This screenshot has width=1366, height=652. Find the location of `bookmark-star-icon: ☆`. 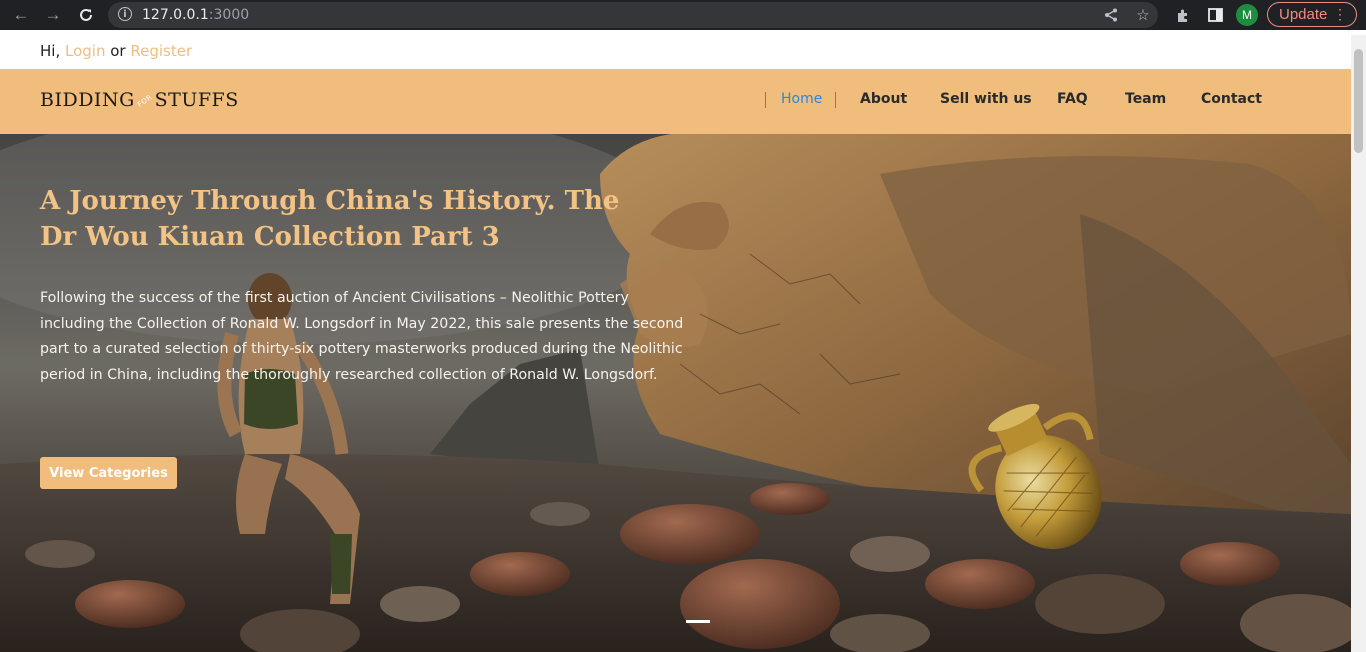

bookmark-star-icon: ☆ is located at coordinates (1143, 15).